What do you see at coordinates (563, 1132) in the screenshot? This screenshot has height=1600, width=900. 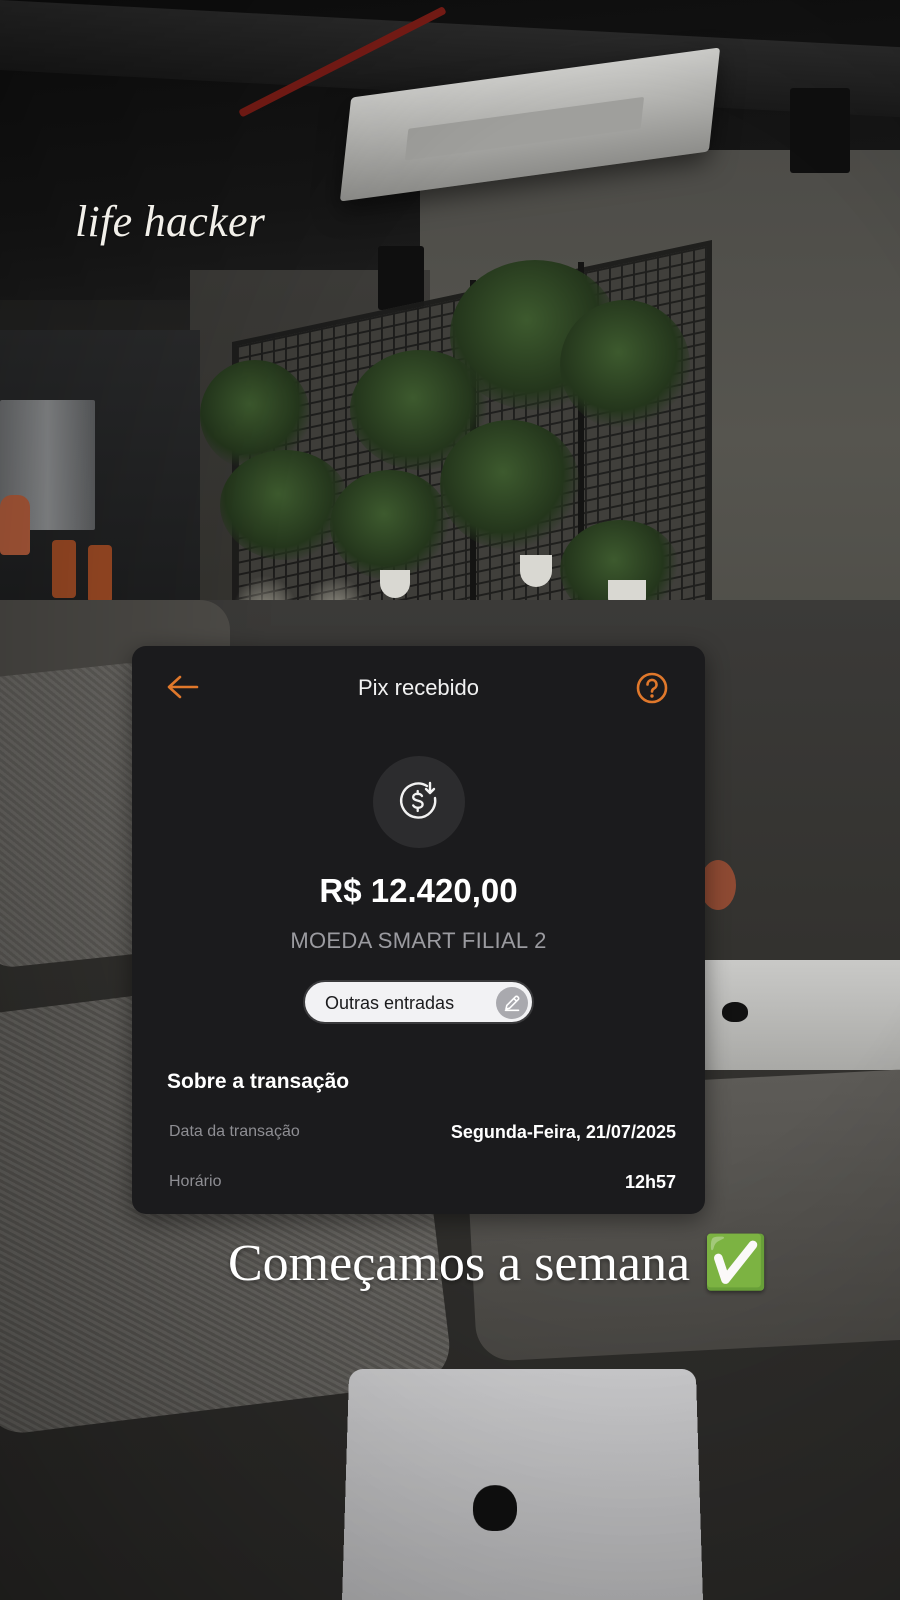 I see `transaction-date-value: Segunda-Feira, 21/07/2025` at bounding box center [563, 1132].